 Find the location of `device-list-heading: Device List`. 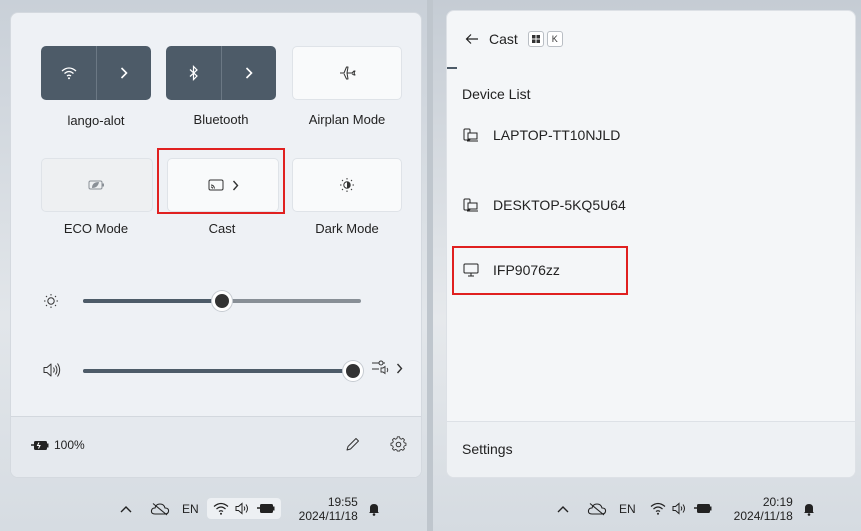

device-list-heading: Device List is located at coordinates (496, 94).